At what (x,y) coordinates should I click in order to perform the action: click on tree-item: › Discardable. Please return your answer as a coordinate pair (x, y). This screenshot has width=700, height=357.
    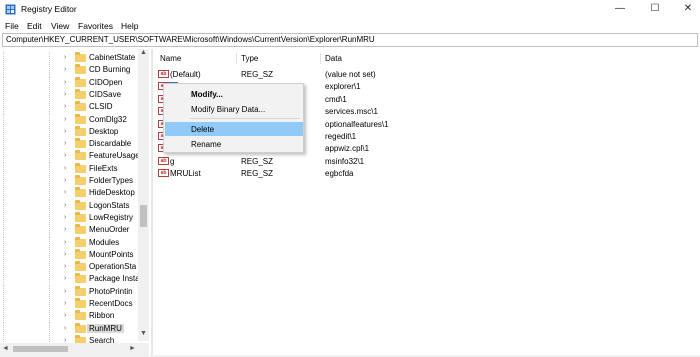
    Looking at the image, I should click on (68, 145).